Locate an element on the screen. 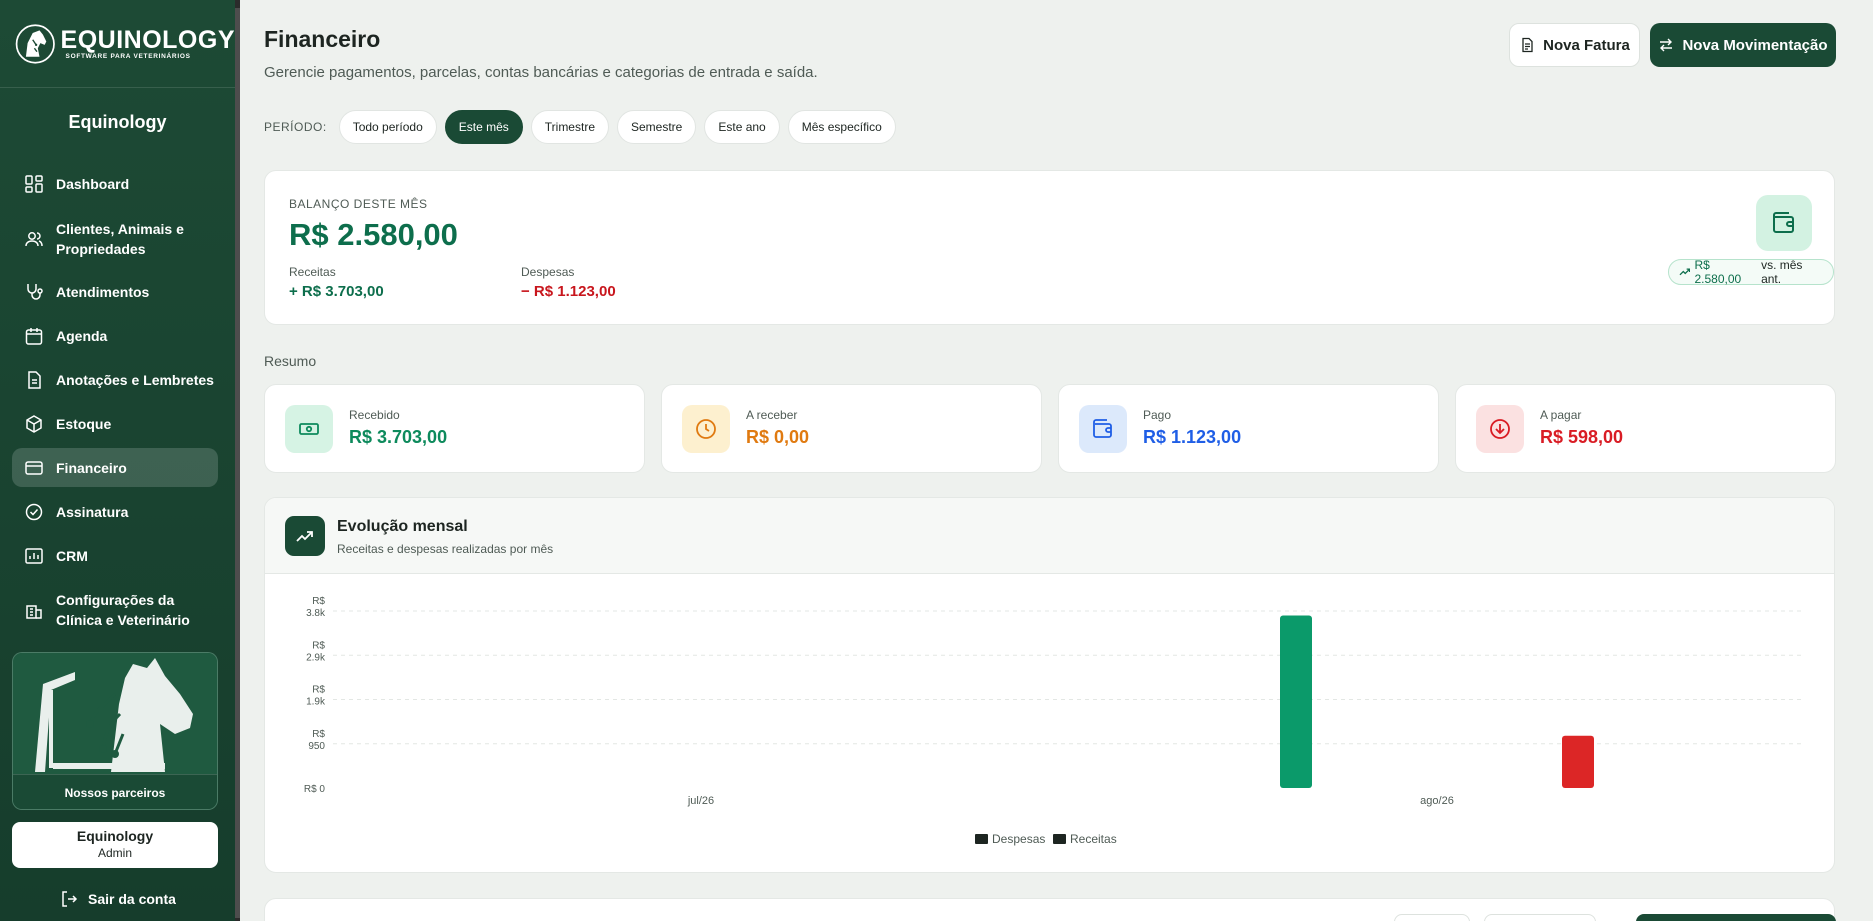 This screenshot has width=1873, height=921. logout-icon is located at coordinates (70, 899).